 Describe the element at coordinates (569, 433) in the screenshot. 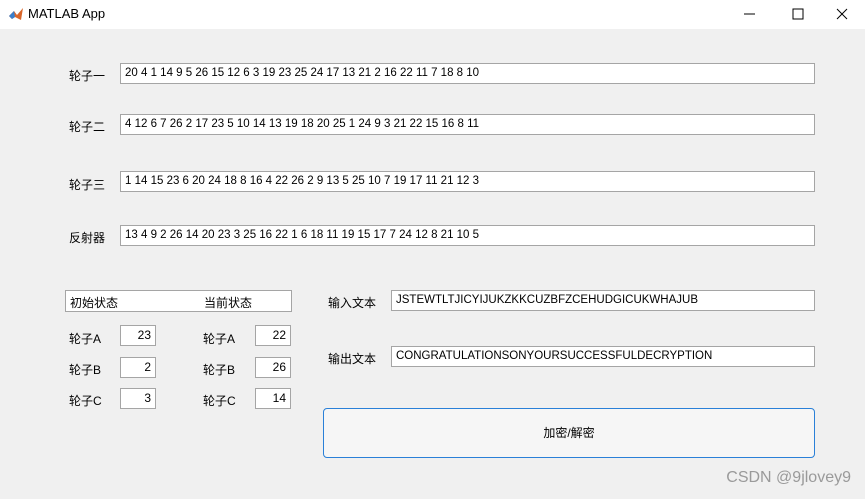

I see `encrypt-decrypt-button: 加密/解密` at that location.